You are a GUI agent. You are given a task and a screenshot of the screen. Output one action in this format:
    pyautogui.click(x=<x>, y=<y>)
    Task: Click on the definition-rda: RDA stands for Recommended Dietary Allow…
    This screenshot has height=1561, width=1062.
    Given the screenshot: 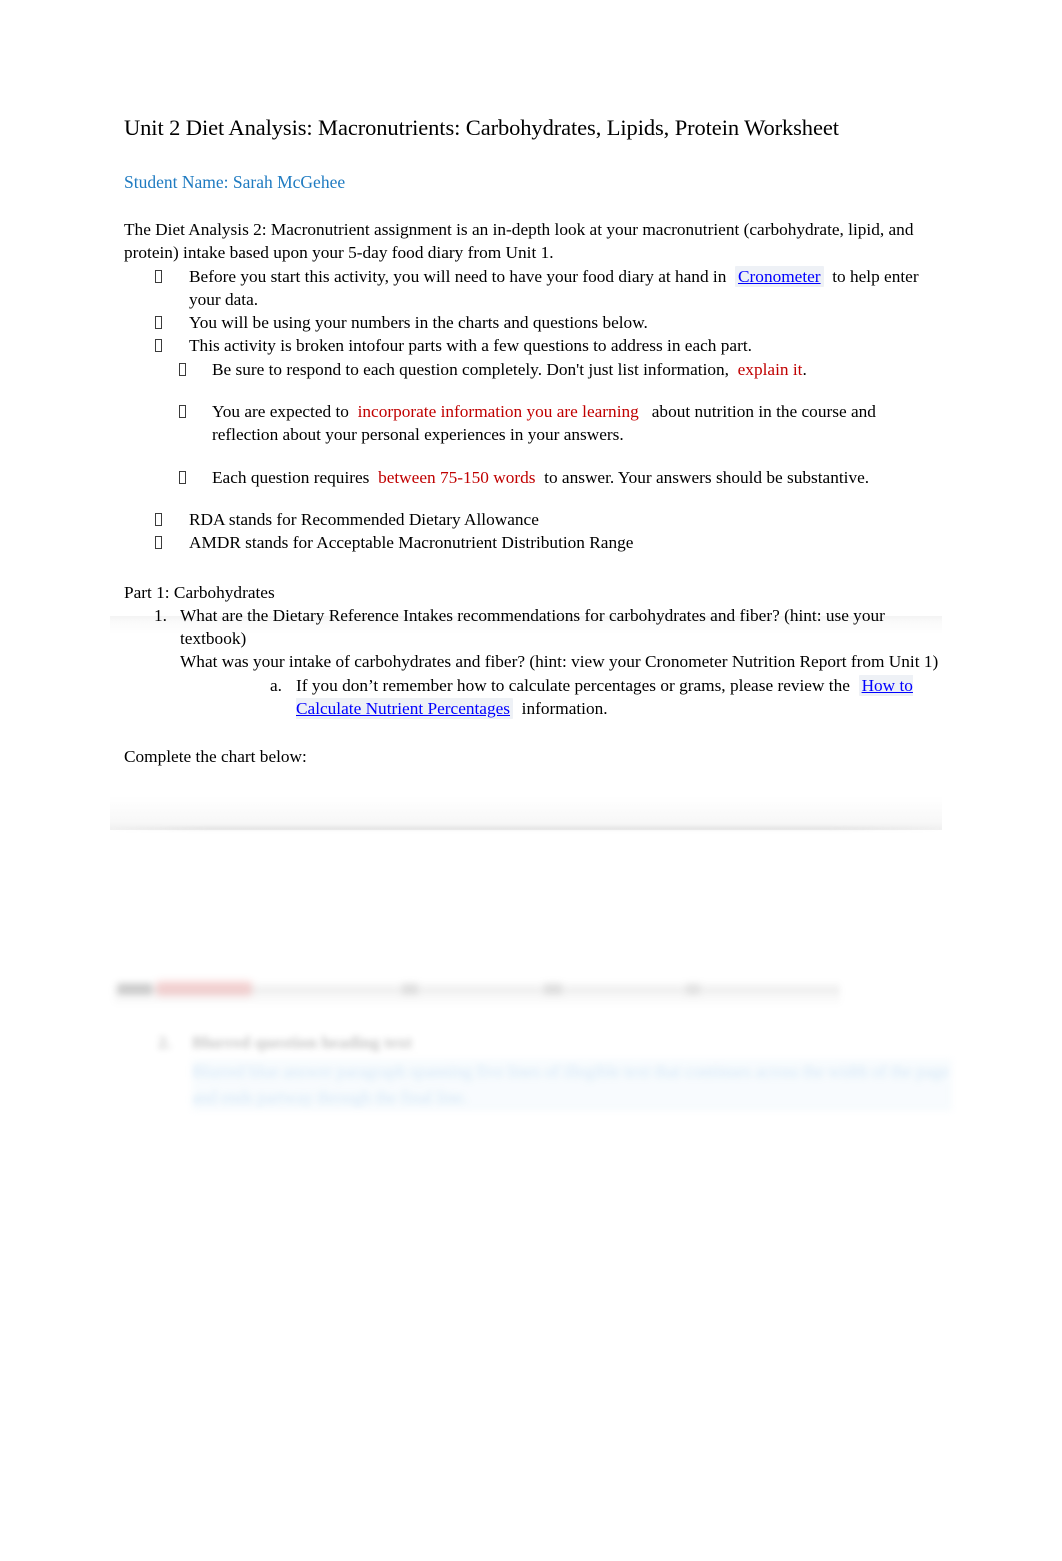 What is the action you would take?
    pyautogui.click(x=364, y=519)
    